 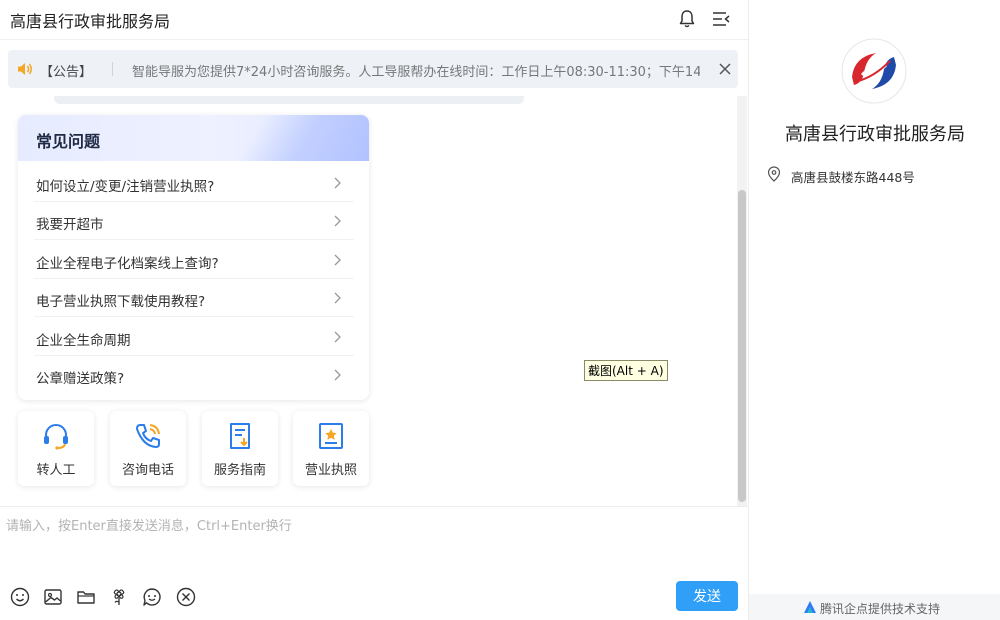 I want to click on powered-by-footer: 腾讯企点提供技术支持, so click(x=874, y=607).